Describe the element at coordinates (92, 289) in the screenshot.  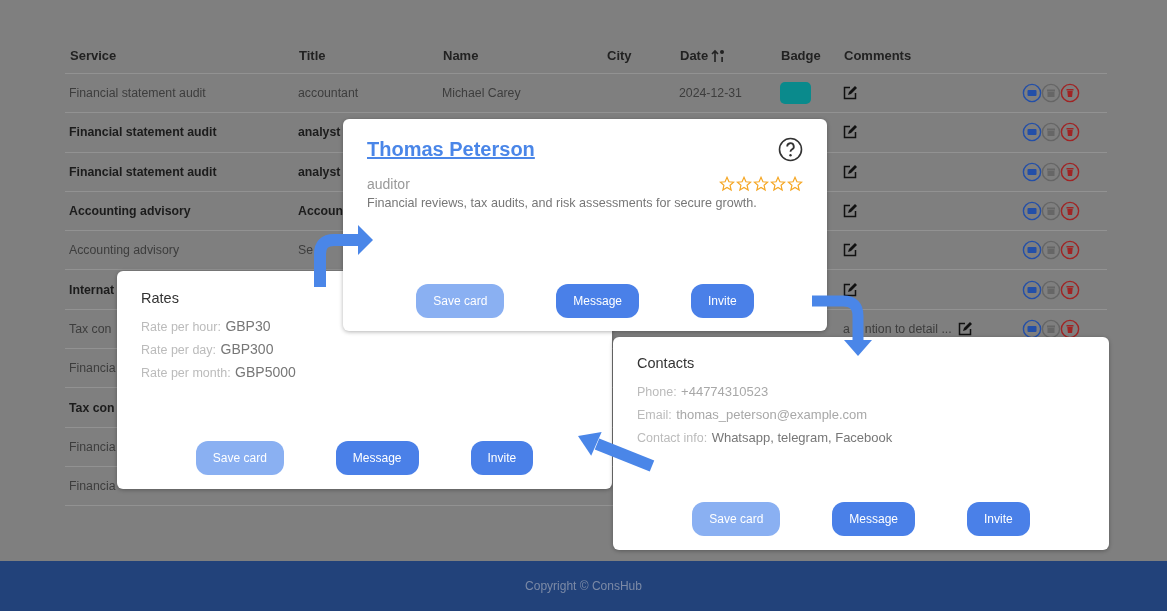
I see `table-cell: Internat` at that location.